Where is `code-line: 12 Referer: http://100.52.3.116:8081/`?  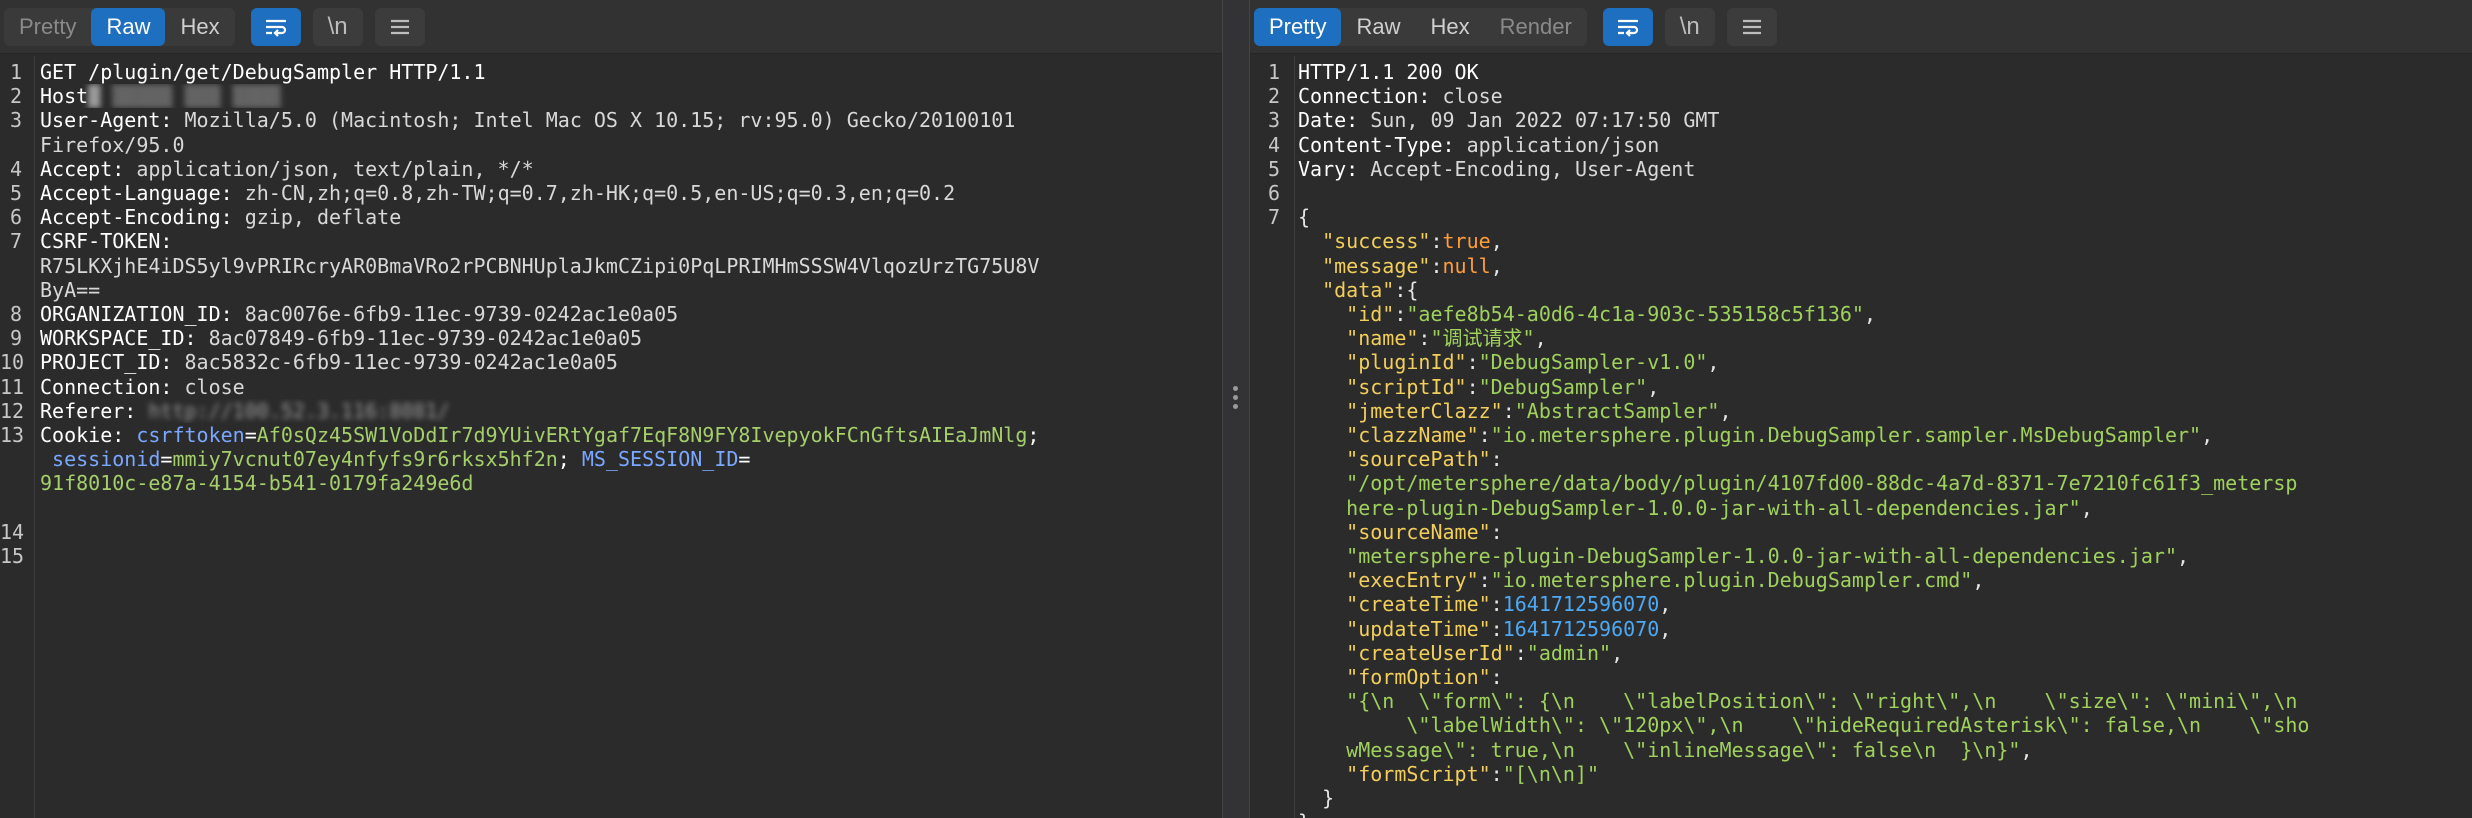 code-line: 12 Referer: http://100.52.3.116:8081/ is located at coordinates (611, 411).